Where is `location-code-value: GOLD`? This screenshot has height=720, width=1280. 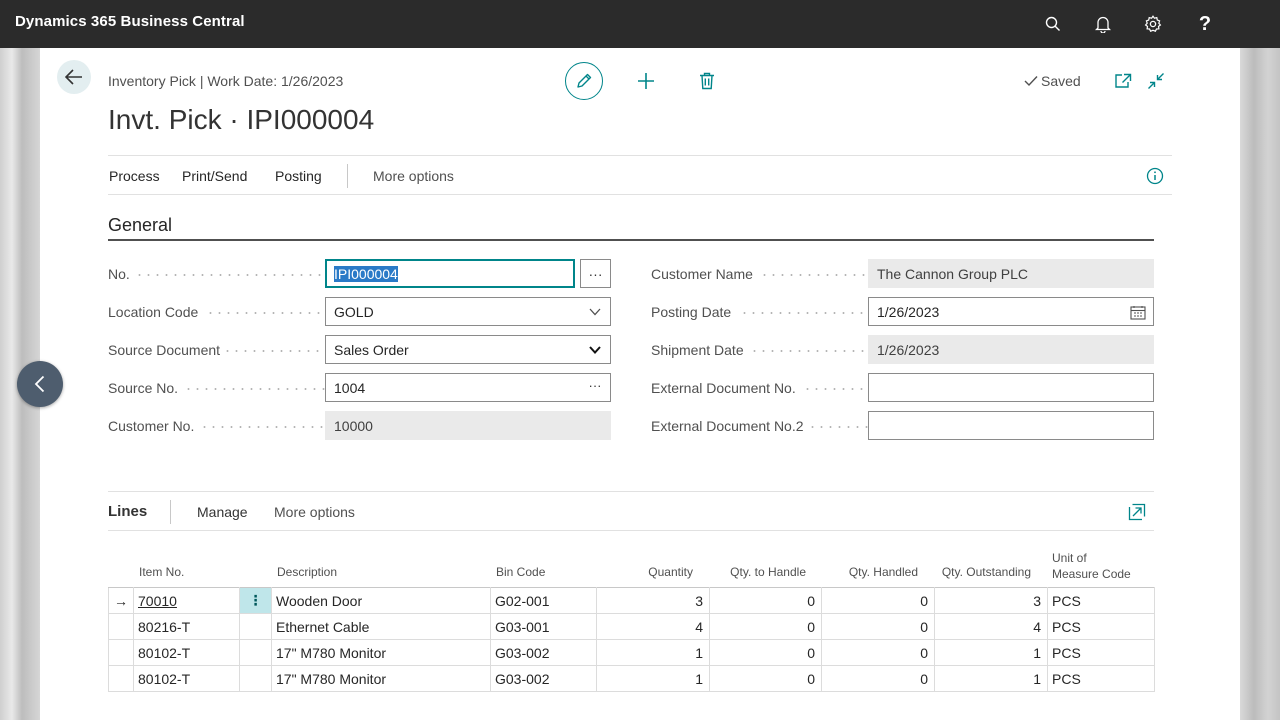
location-code-value: GOLD is located at coordinates (354, 312).